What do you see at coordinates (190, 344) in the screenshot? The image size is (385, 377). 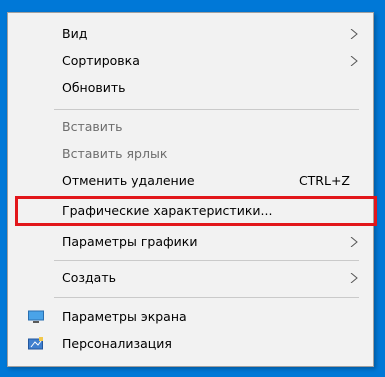 I see `menu-item-personalize: Персонализация` at bounding box center [190, 344].